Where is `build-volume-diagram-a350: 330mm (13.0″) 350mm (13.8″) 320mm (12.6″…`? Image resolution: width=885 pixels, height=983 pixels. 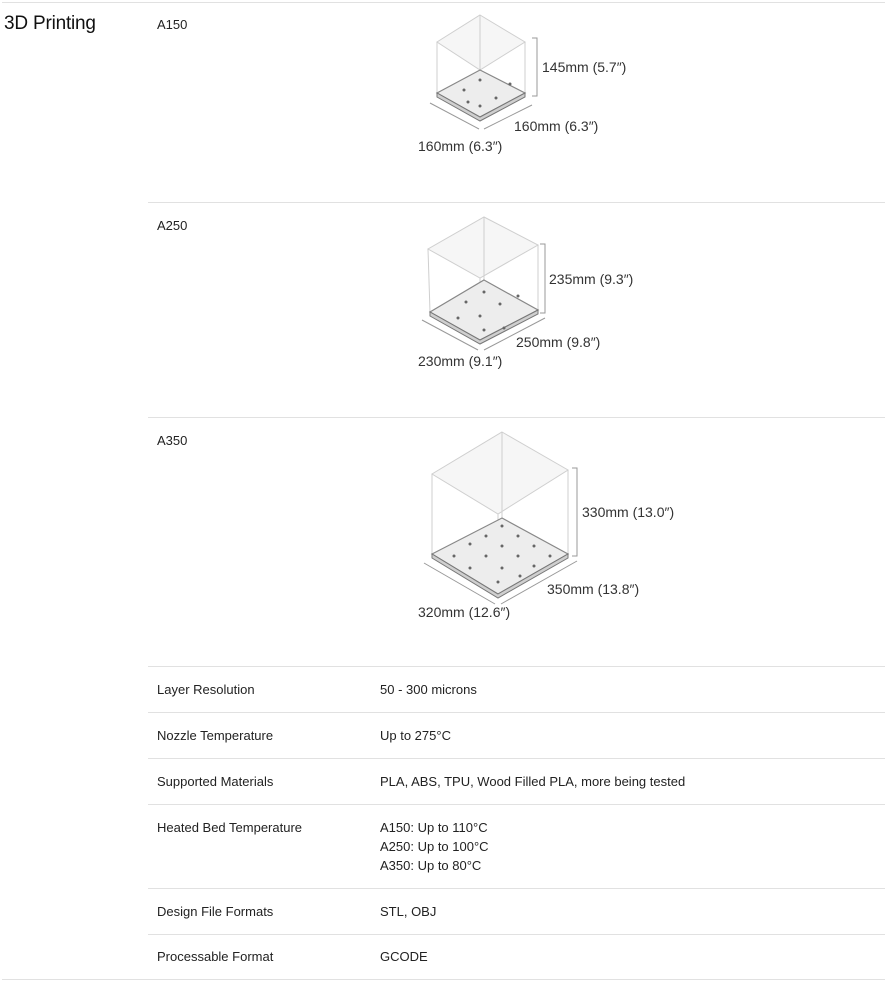
build-volume-diagram-a350: 330mm (13.0″) 350mm (13.8″) 320mm (12.6″… is located at coordinates (545, 526).